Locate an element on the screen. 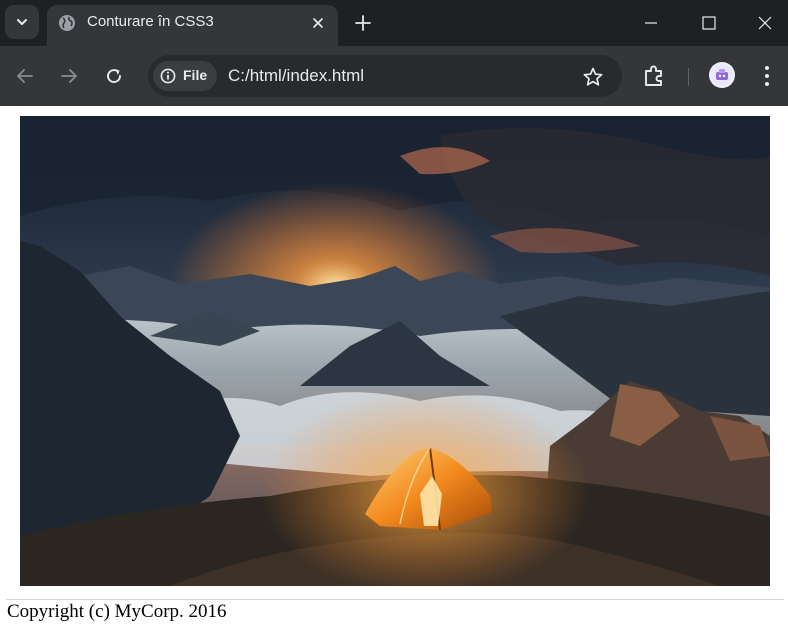 The height and width of the screenshot is (629, 788). kebab-menu-icon is located at coordinates (767, 76).